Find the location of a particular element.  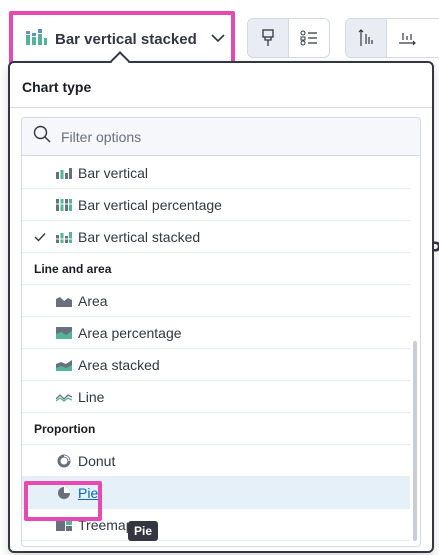

donut-icon is located at coordinates (64, 461).